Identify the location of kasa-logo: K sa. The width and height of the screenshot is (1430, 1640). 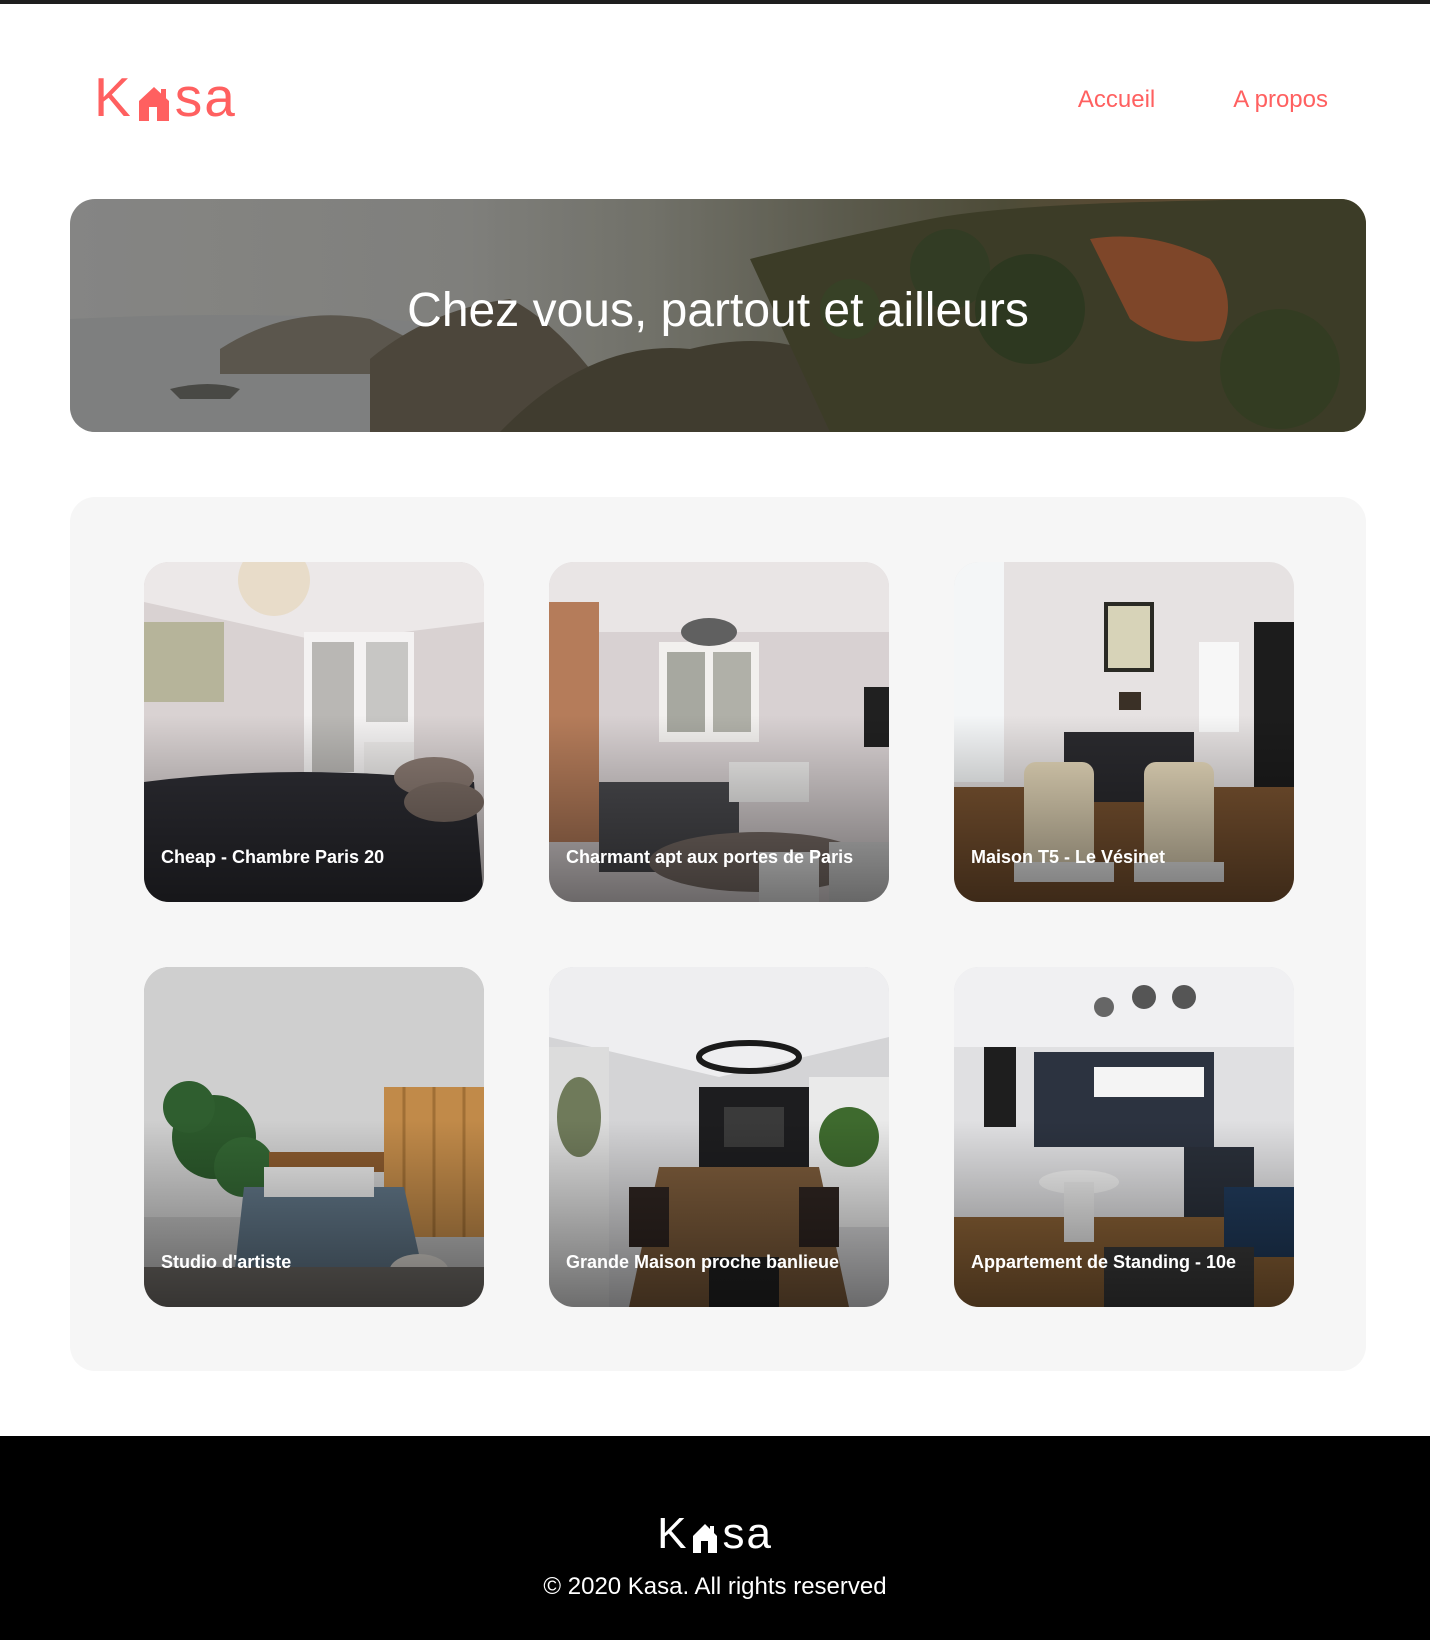
(165, 97).